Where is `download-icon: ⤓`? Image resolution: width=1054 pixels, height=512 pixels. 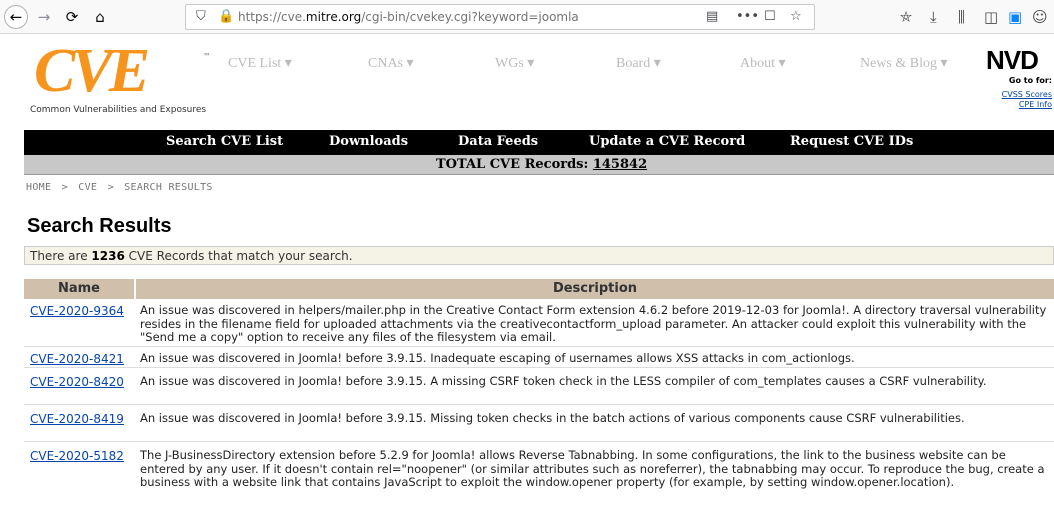
download-icon: ⤓ is located at coordinates (933, 17).